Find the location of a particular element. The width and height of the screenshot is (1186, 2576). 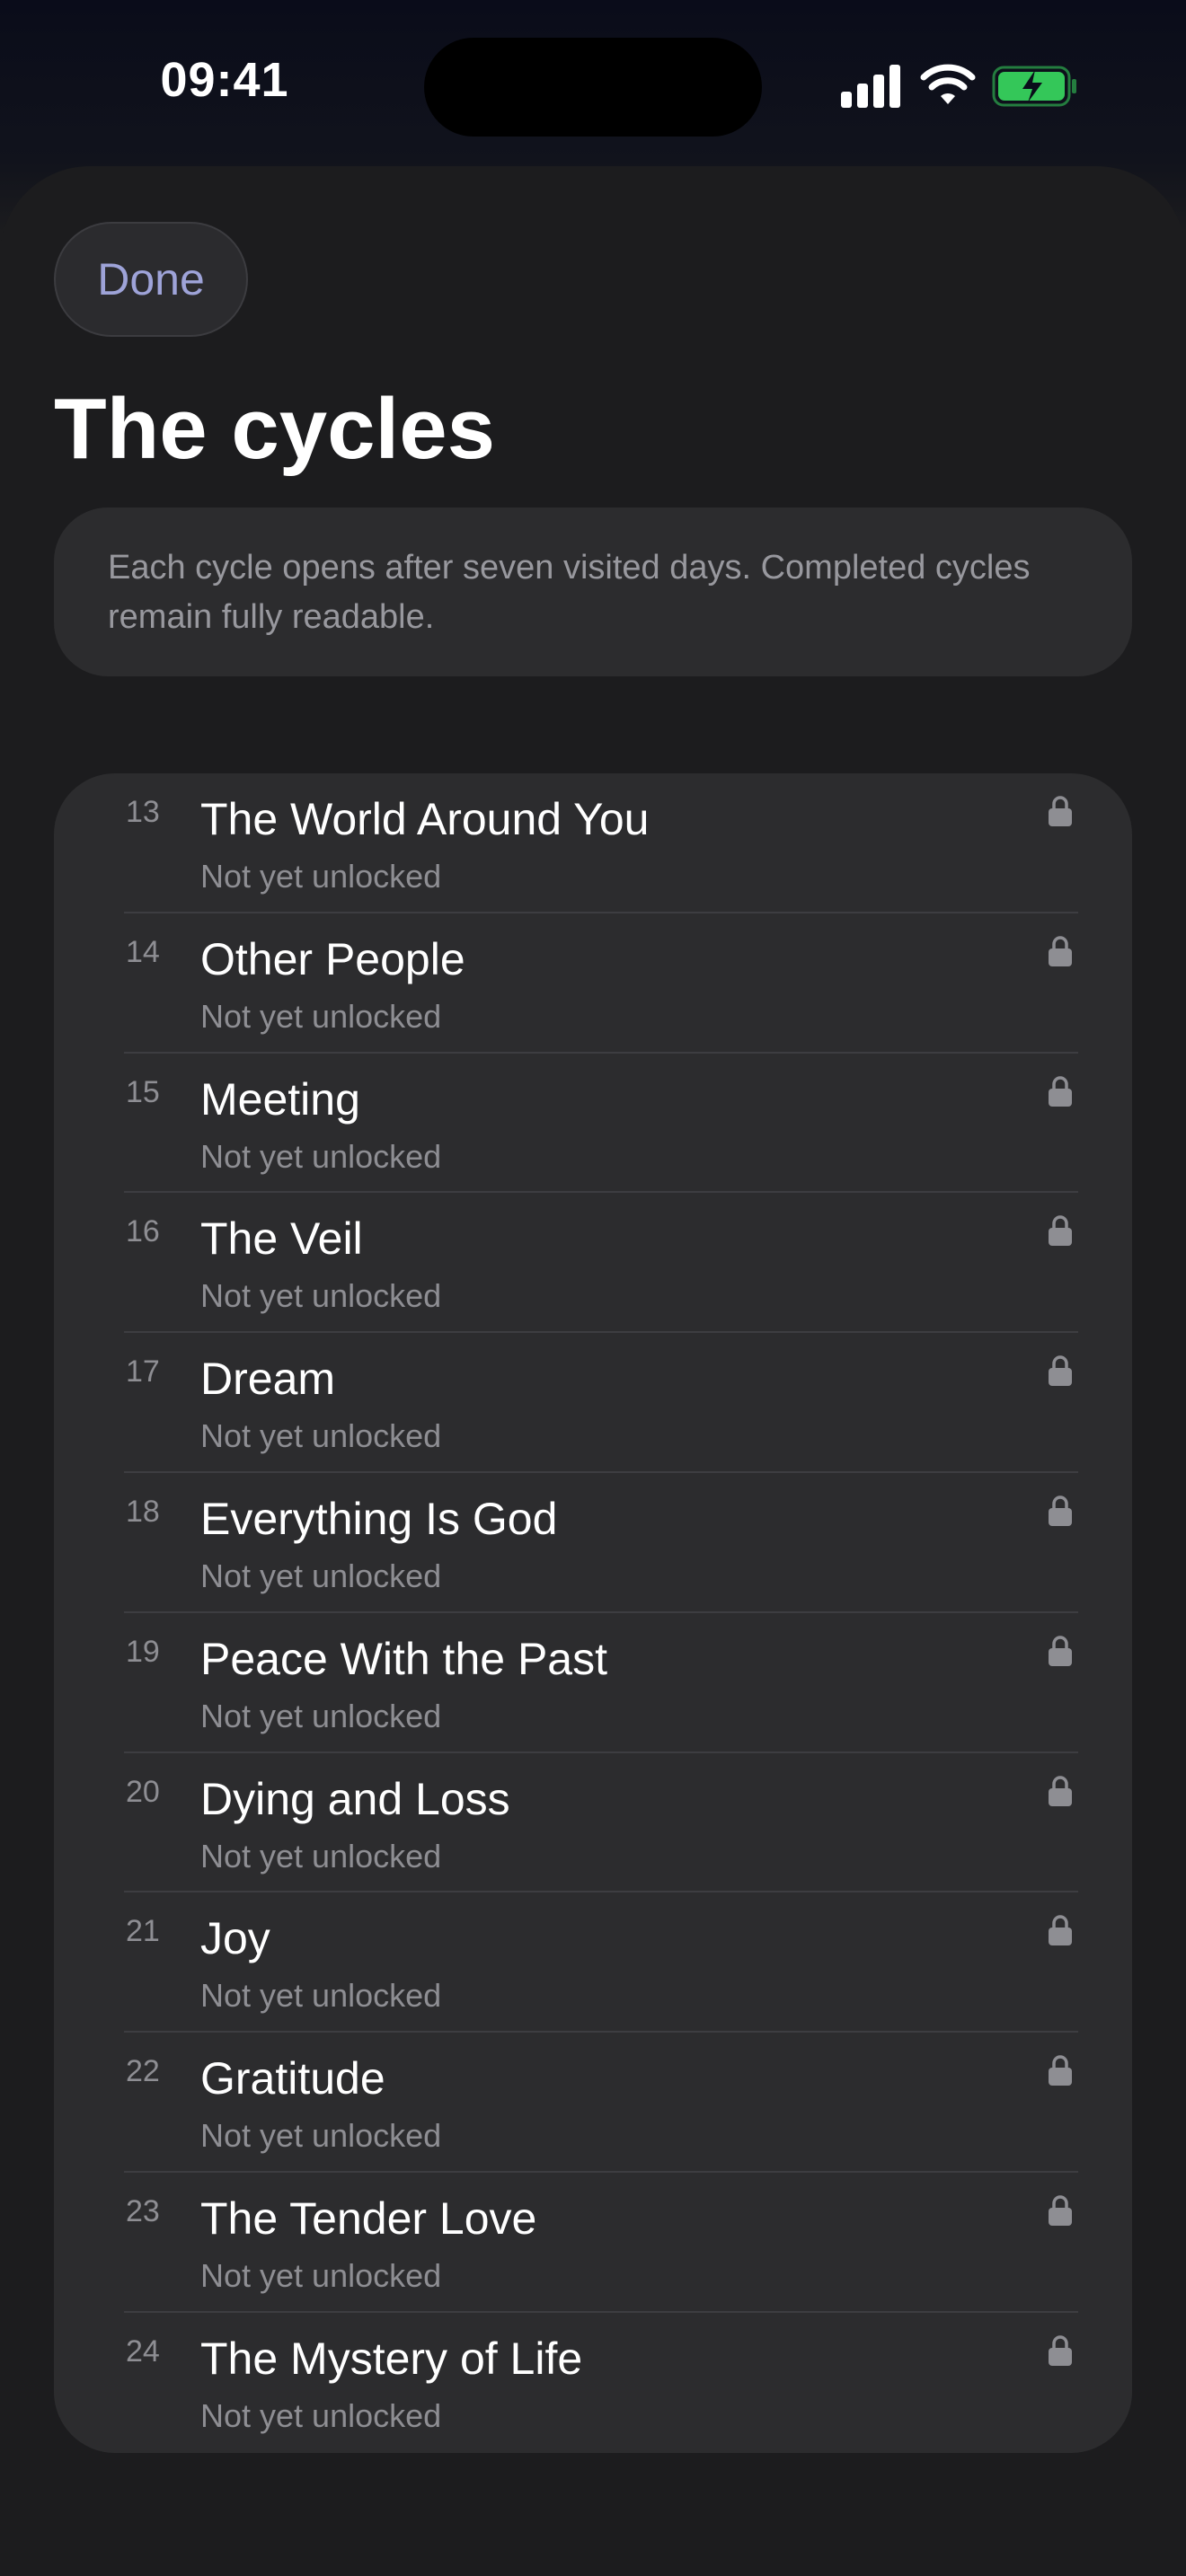

battery-charging-icon is located at coordinates (1034, 86).